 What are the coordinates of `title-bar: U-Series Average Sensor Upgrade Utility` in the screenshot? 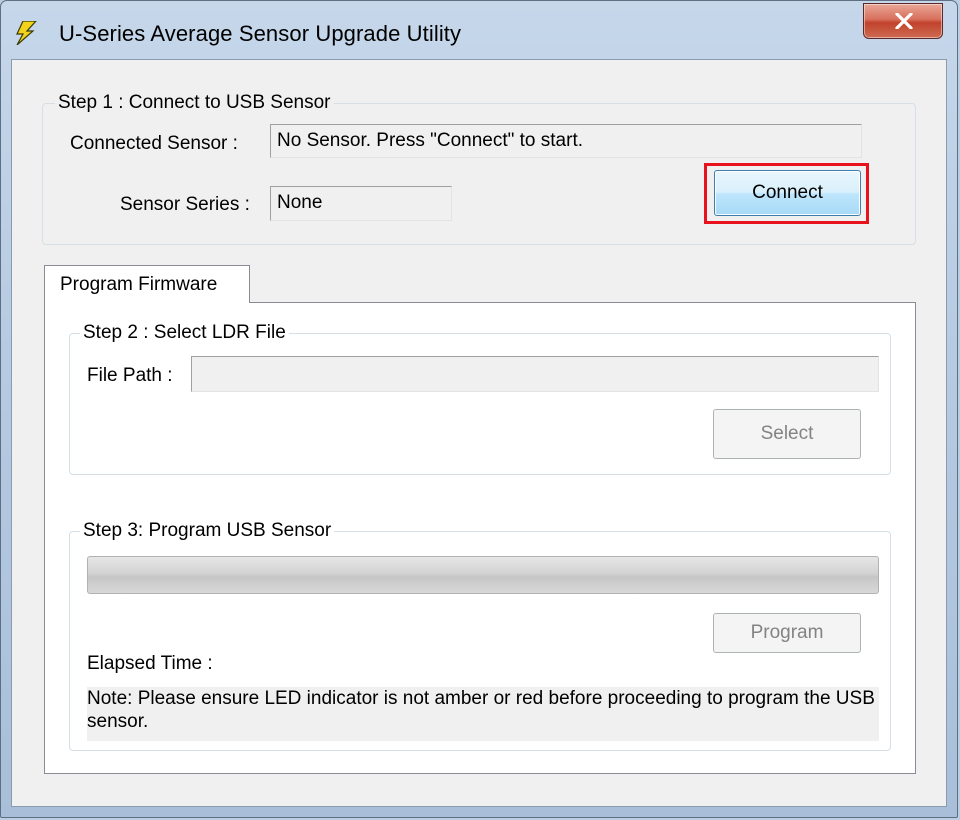 It's located at (479, 30).